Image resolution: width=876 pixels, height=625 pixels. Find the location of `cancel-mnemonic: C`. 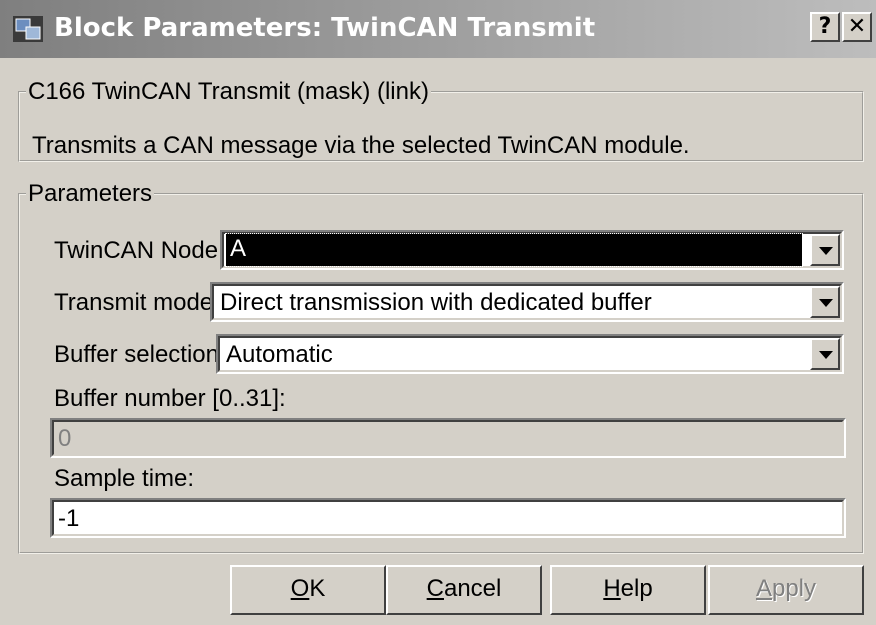

cancel-mnemonic: C is located at coordinates (435, 588).